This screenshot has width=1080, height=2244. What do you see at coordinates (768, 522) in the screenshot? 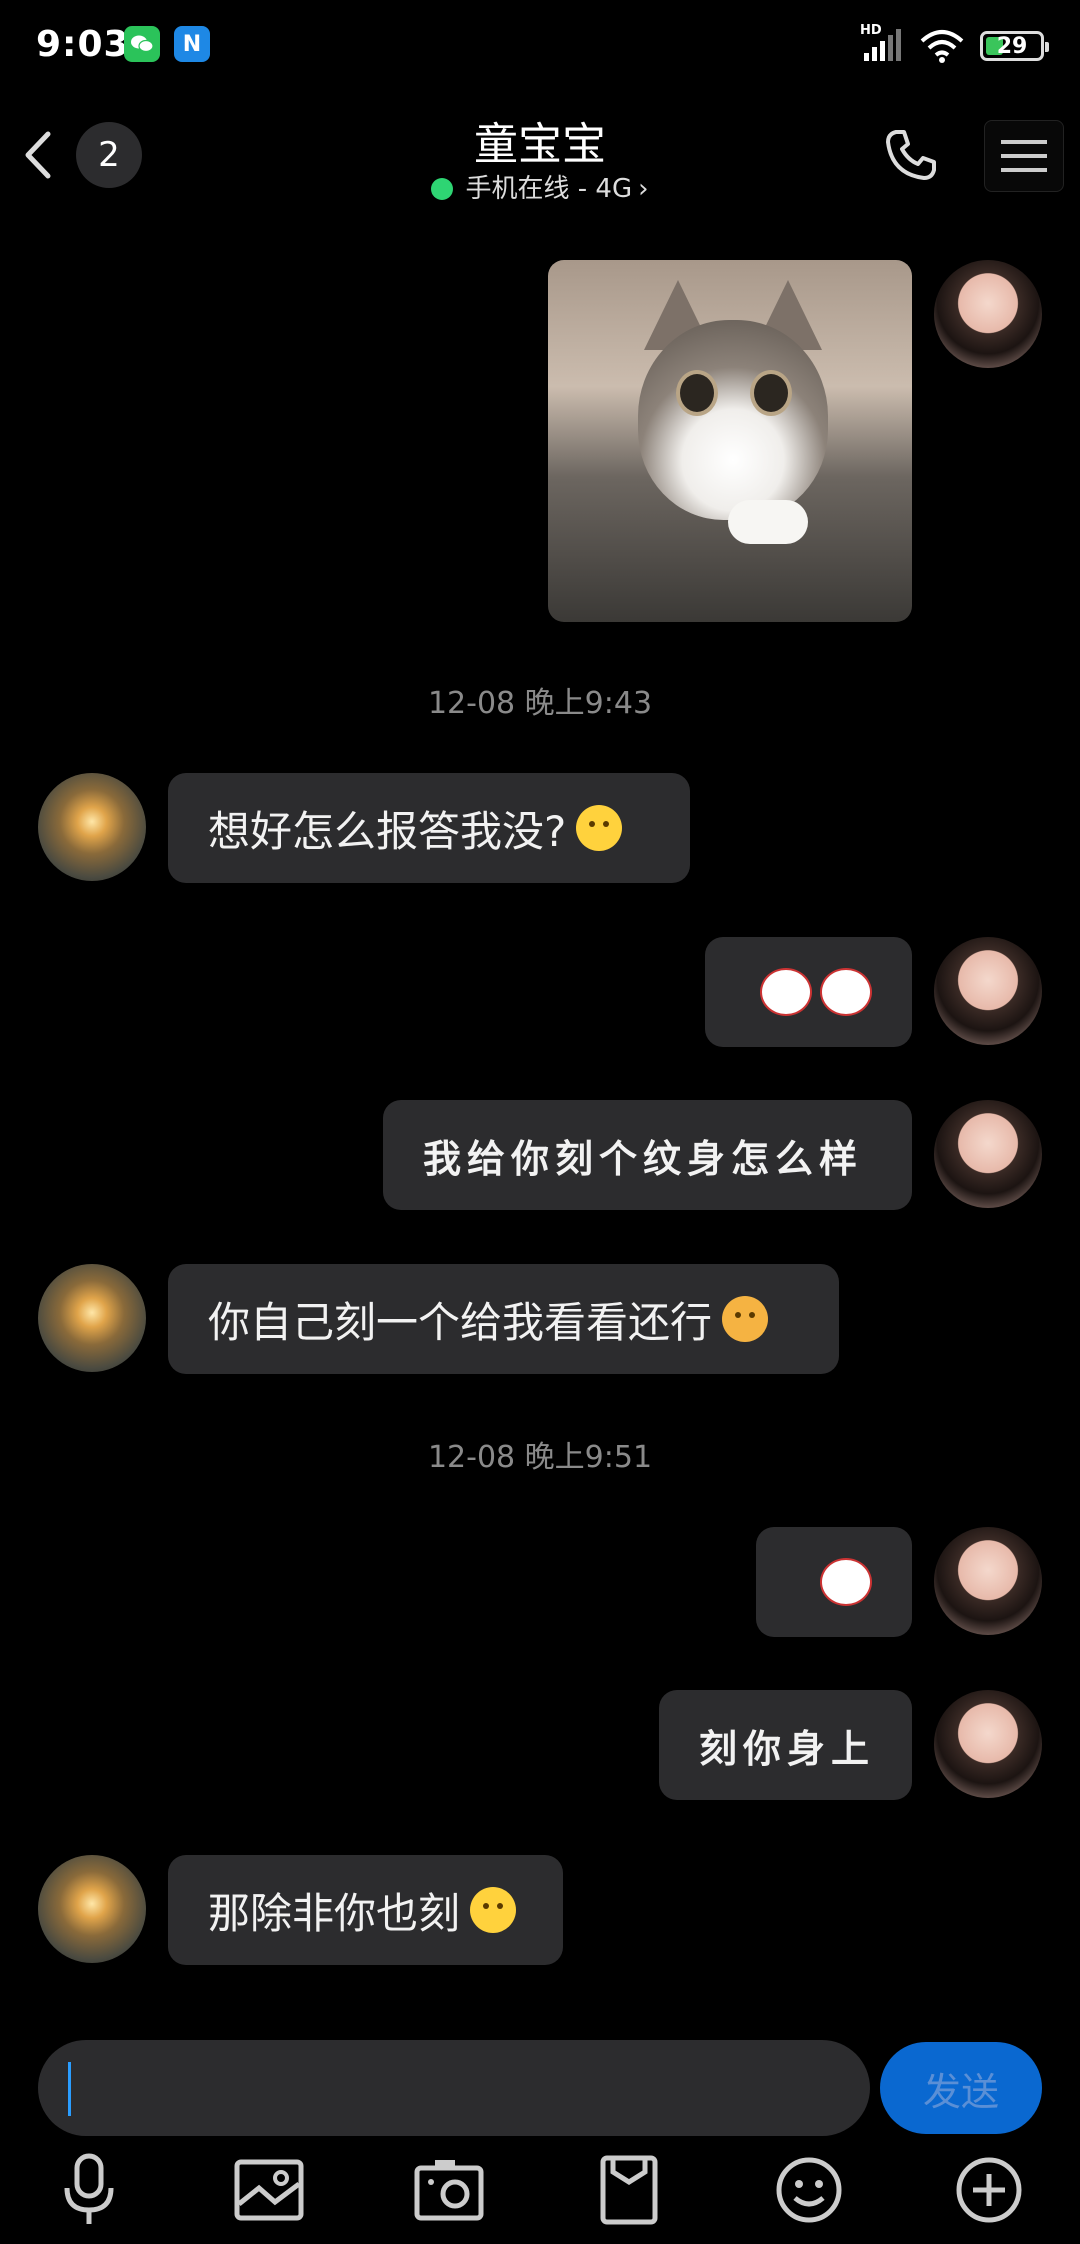
I see `cat-paw` at bounding box center [768, 522].